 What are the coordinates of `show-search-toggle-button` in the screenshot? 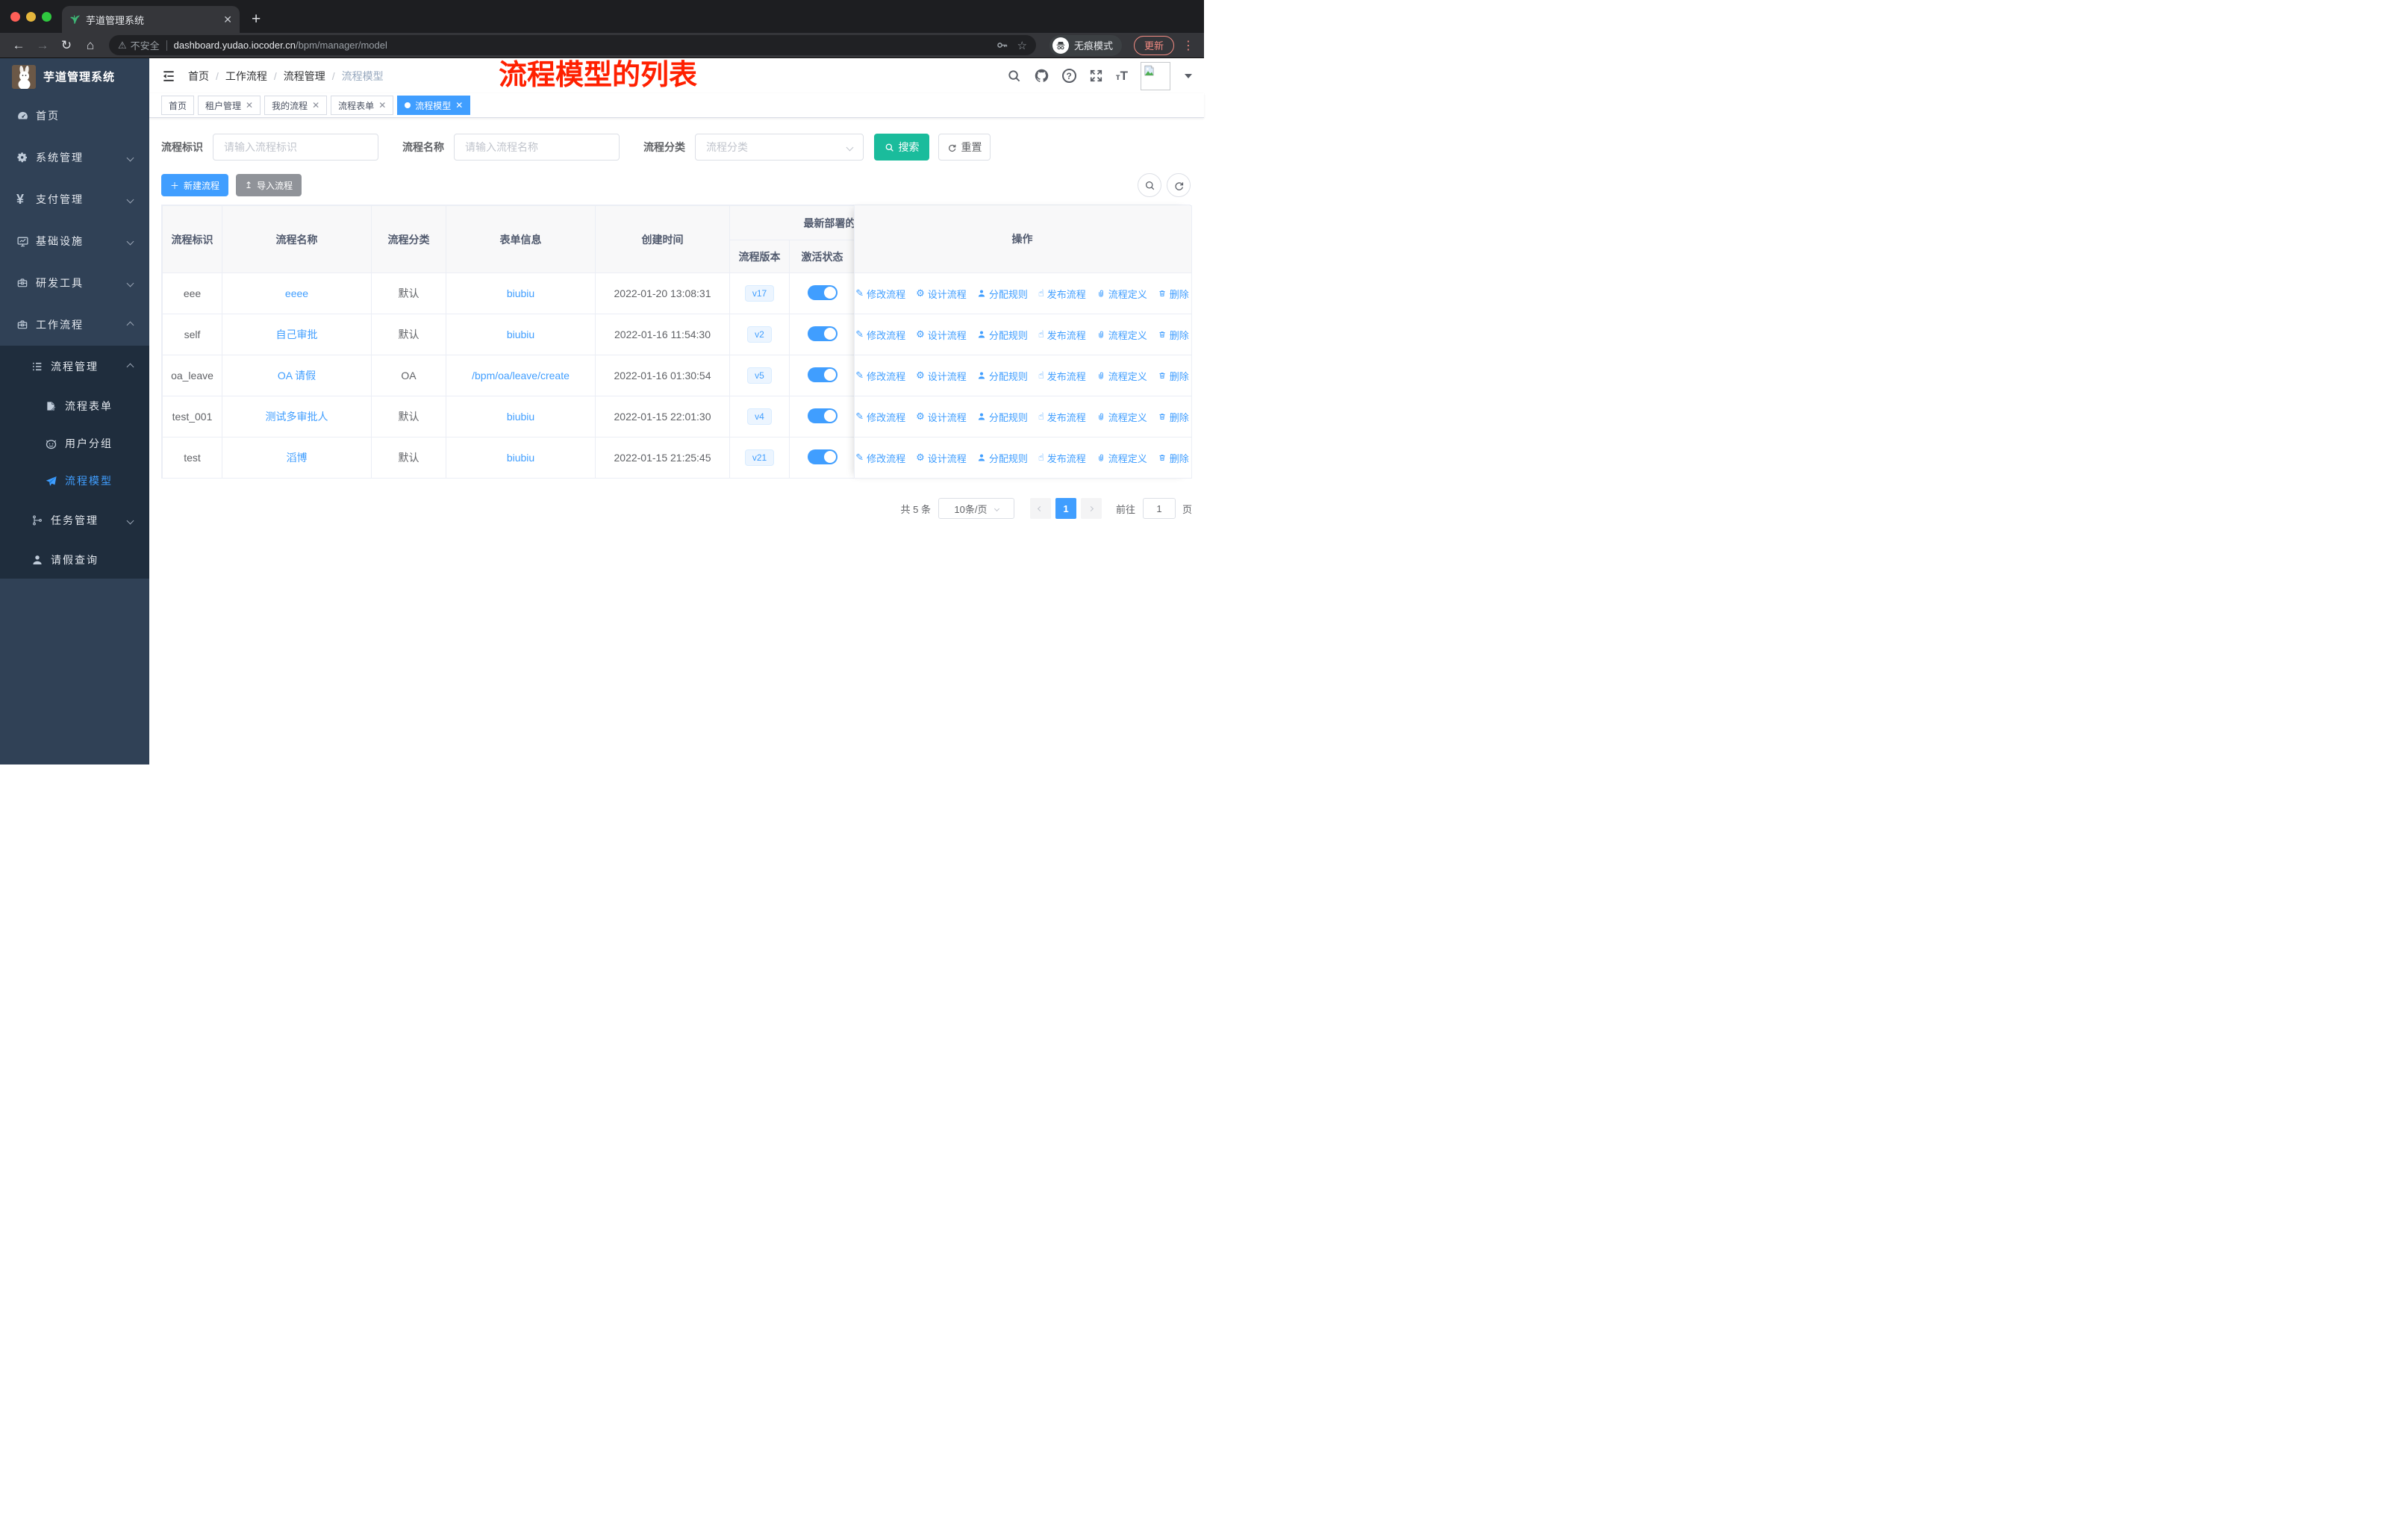 It's located at (1149, 185).